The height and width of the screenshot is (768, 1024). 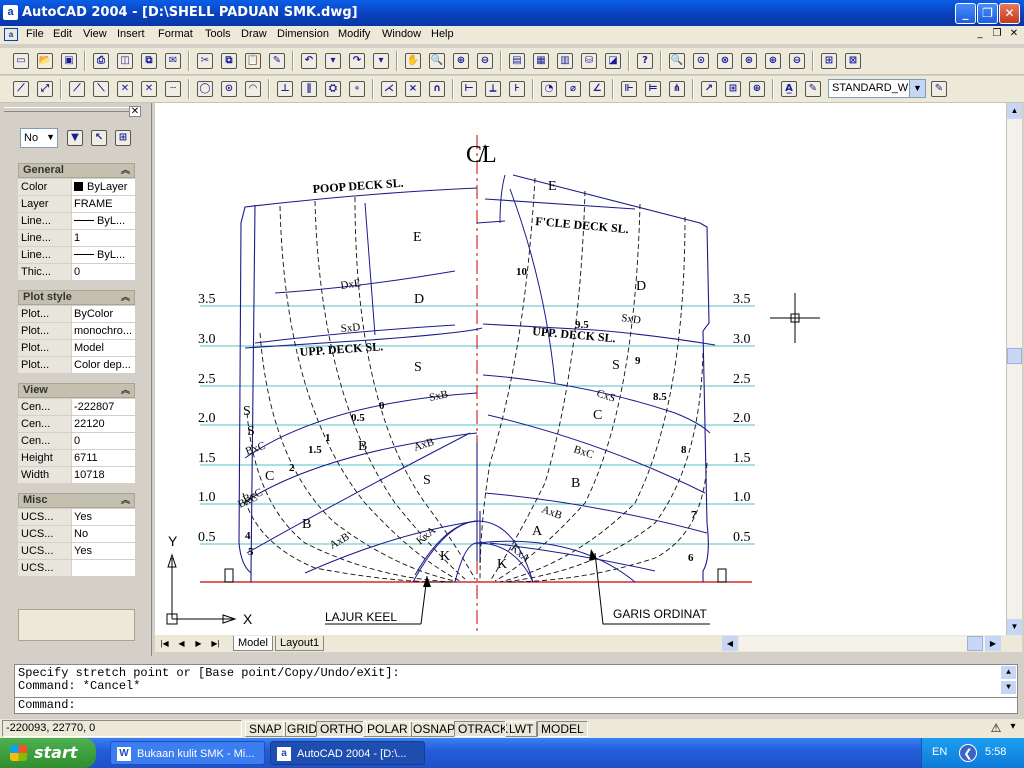 What do you see at coordinates (76, 314) in the screenshot?
I see `property-row: Plot... ByColor` at bounding box center [76, 314].